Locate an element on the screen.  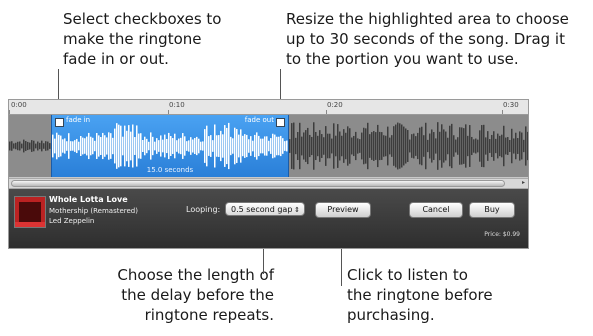
looping-select-value: 0.5 second gap is located at coordinates (262, 209).